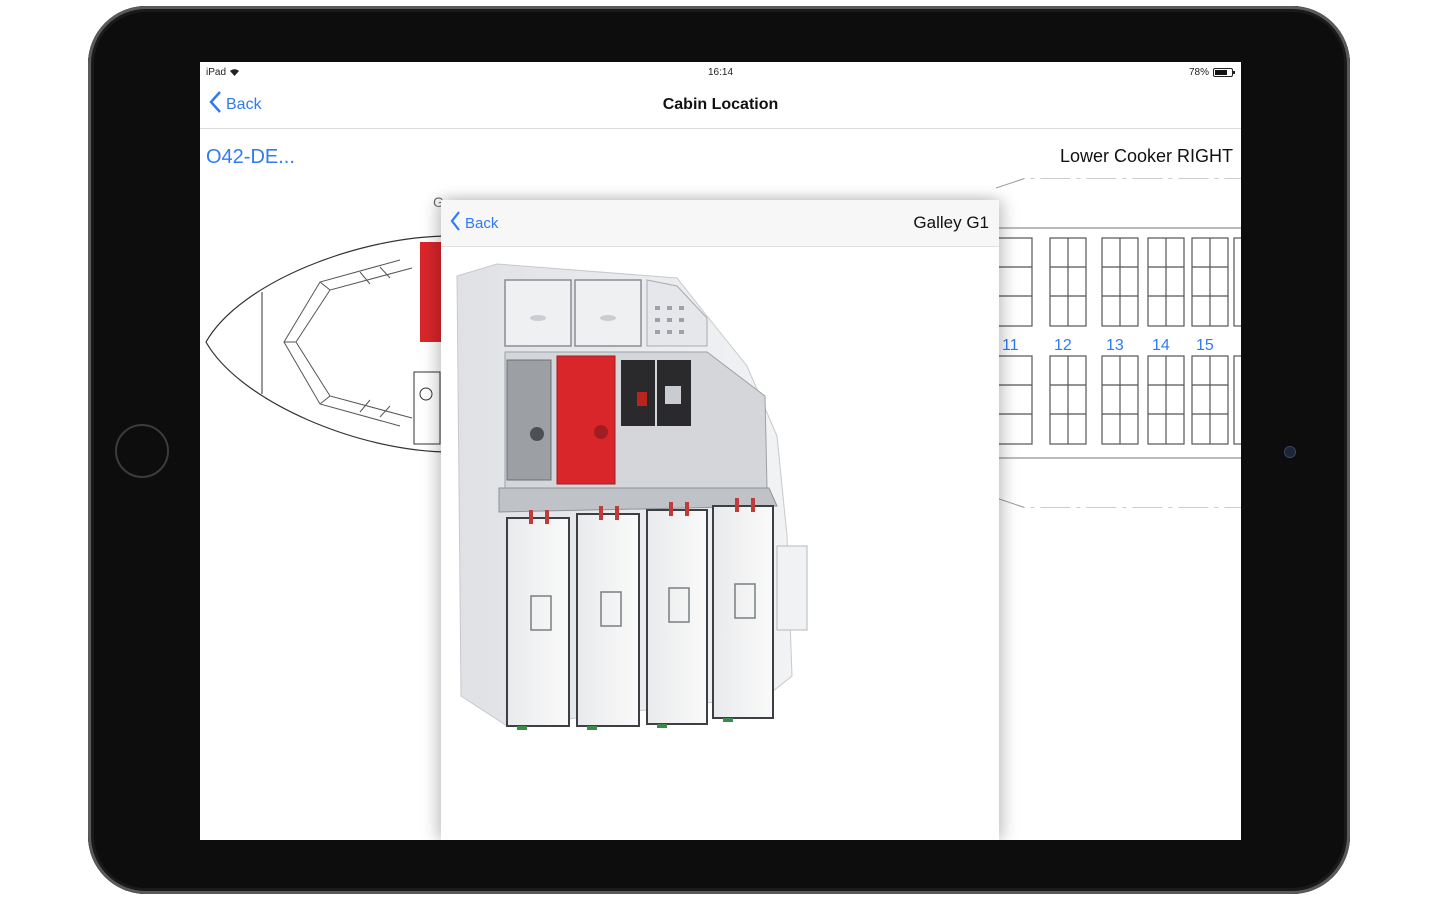 The width and height of the screenshot is (1440, 900). What do you see at coordinates (431, 292) in the screenshot?
I see `highlight-galley-location` at bounding box center [431, 292].